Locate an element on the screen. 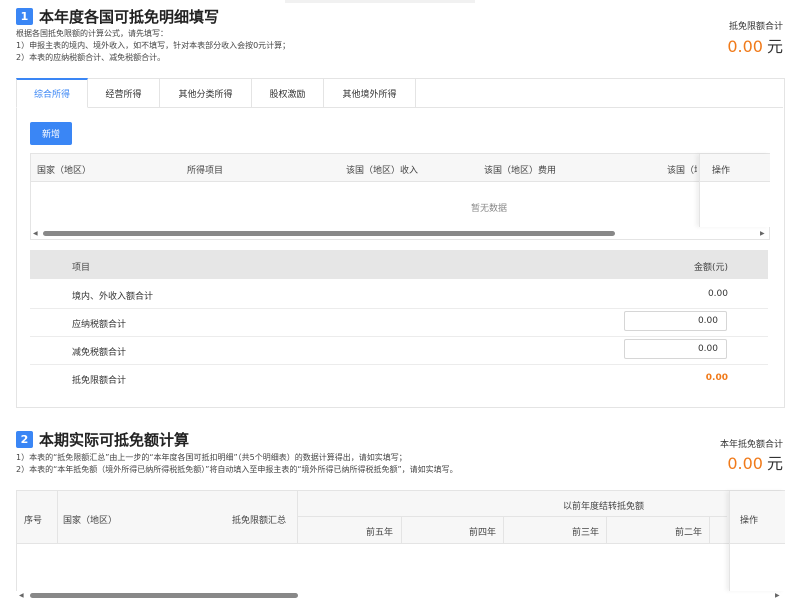 The width and height of the screenshot is (800, 600). section-2-title: 本期实际可抵免额计算 is located at coordinates (114, 440).